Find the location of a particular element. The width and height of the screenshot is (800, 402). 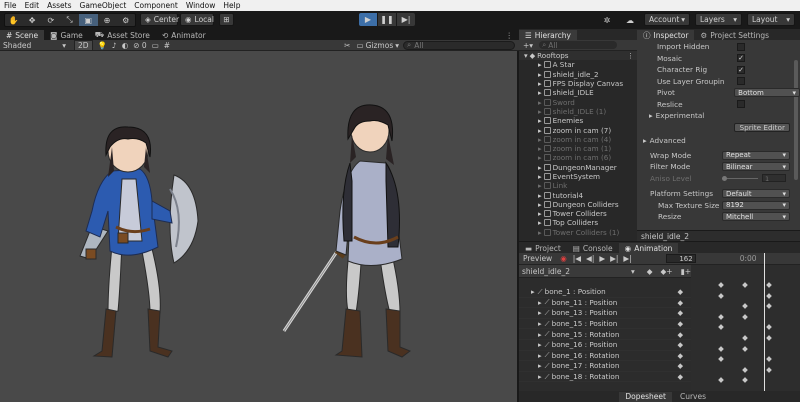

menu-assets: Assets is located at coordinates (59, 5).